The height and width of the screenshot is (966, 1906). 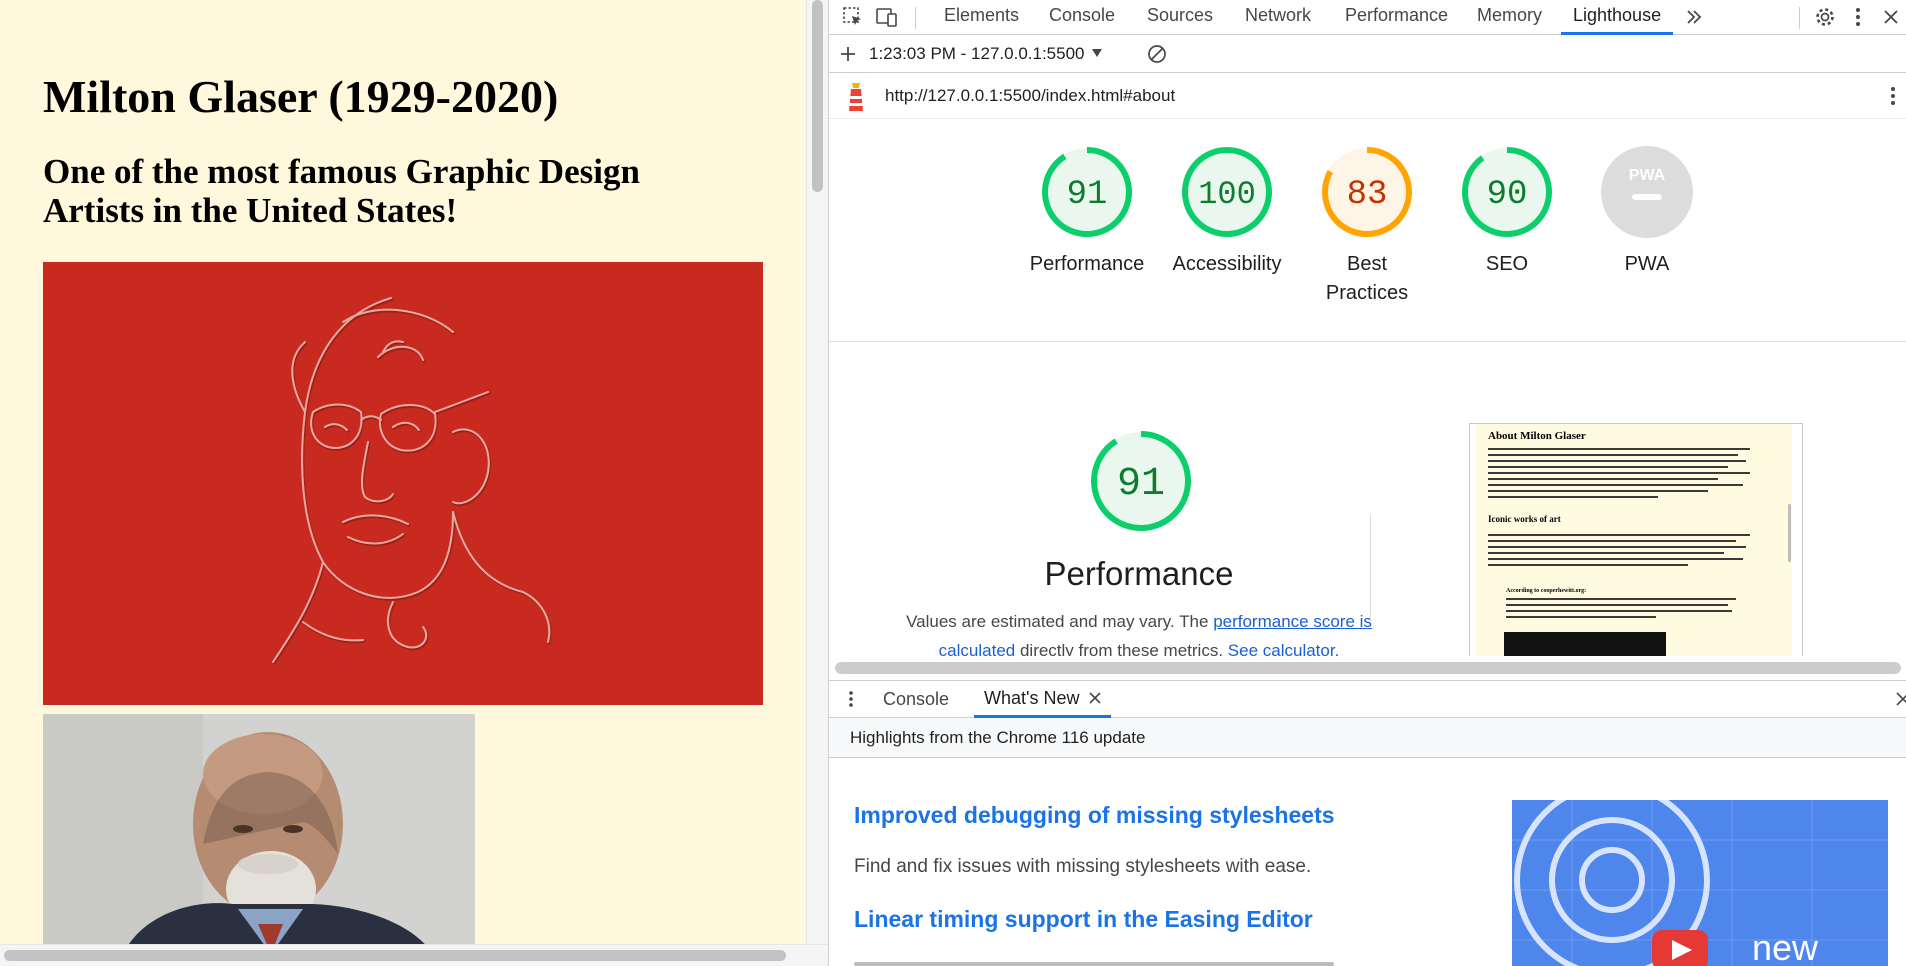 What do you see at coordinates (1897, 699) in the screenshot?
I see `close-drawer-icon` at bounding box center [1897, 699].